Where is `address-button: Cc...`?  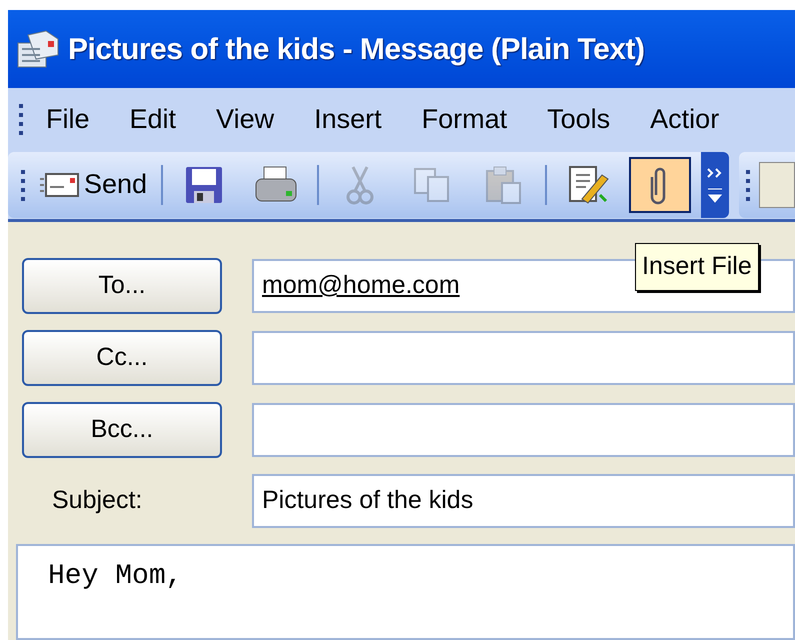 address-button: Cc... is located at coordinates (122, 358).